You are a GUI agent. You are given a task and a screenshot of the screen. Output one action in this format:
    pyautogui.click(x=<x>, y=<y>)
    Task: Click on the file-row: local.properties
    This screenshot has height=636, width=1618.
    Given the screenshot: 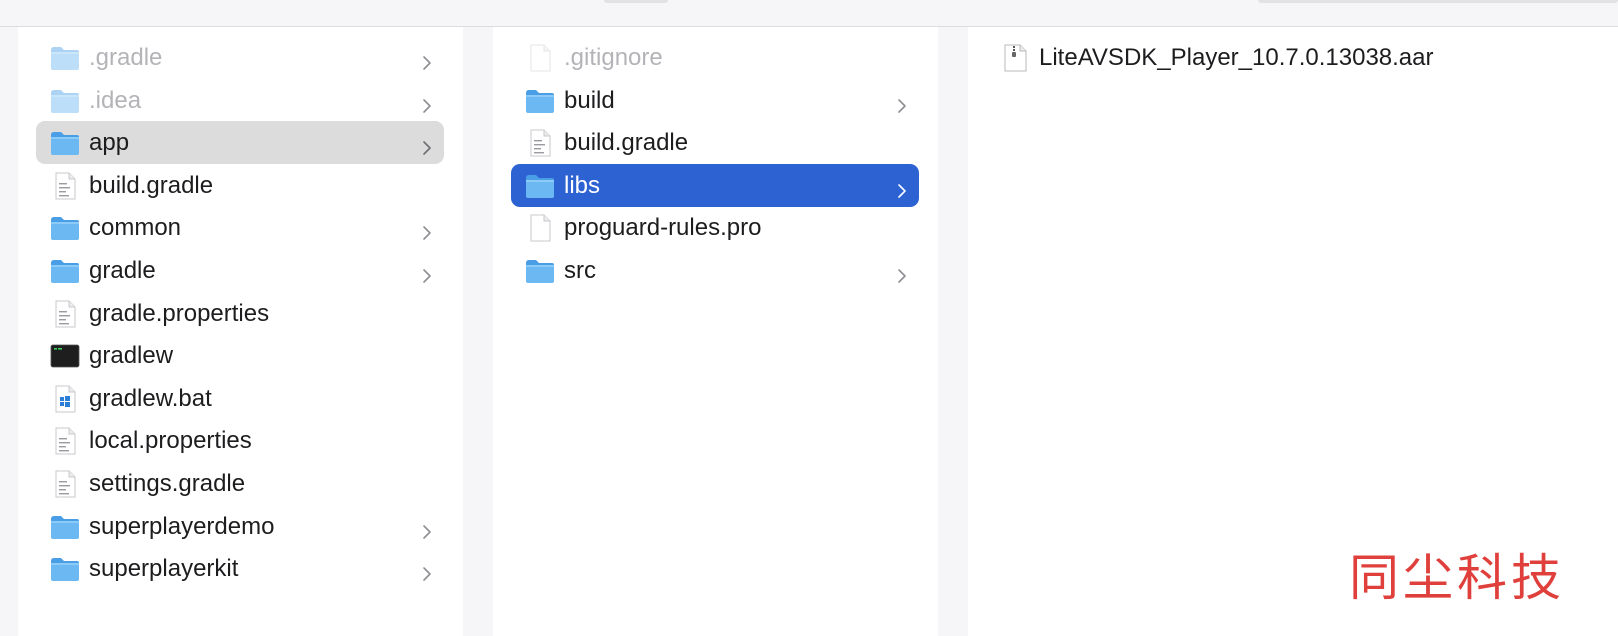 What is the action you would take?
    pyautogui.click(x=240, y=440)
    